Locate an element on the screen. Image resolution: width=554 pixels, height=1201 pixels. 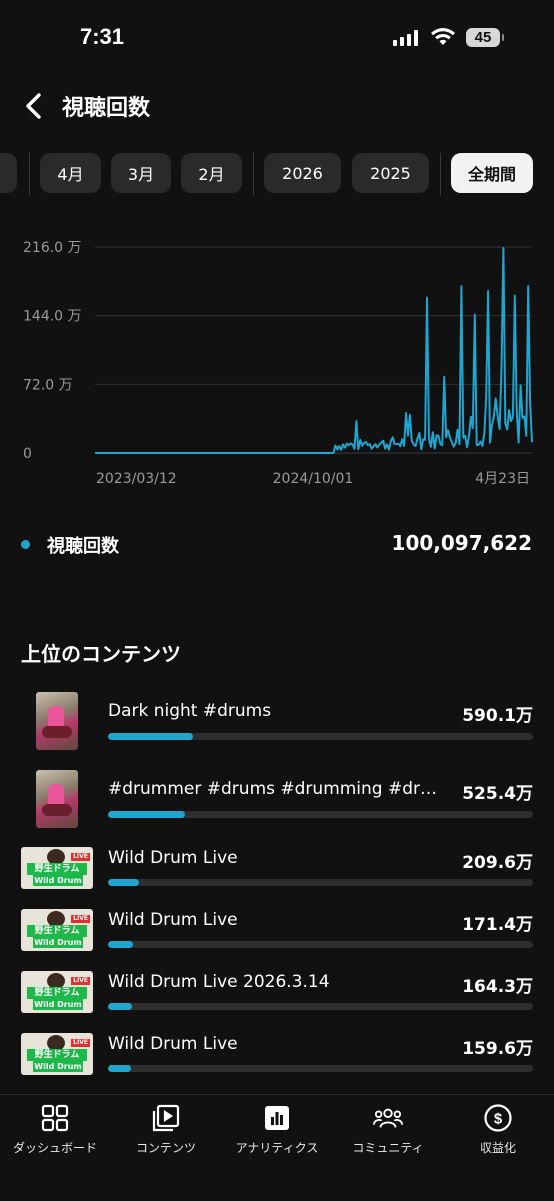
analytics-icon is located at coordinates (277, 1118).